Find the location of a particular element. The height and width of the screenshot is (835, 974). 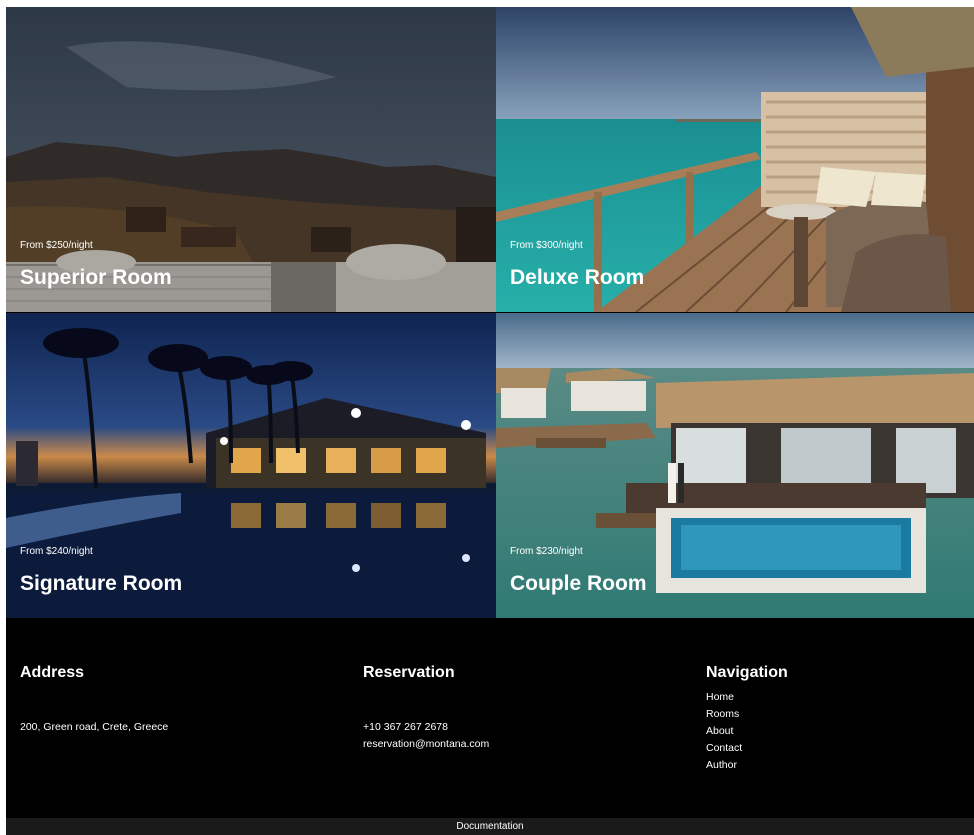

room-price: From $300/night is located at coordinates (546, 245).